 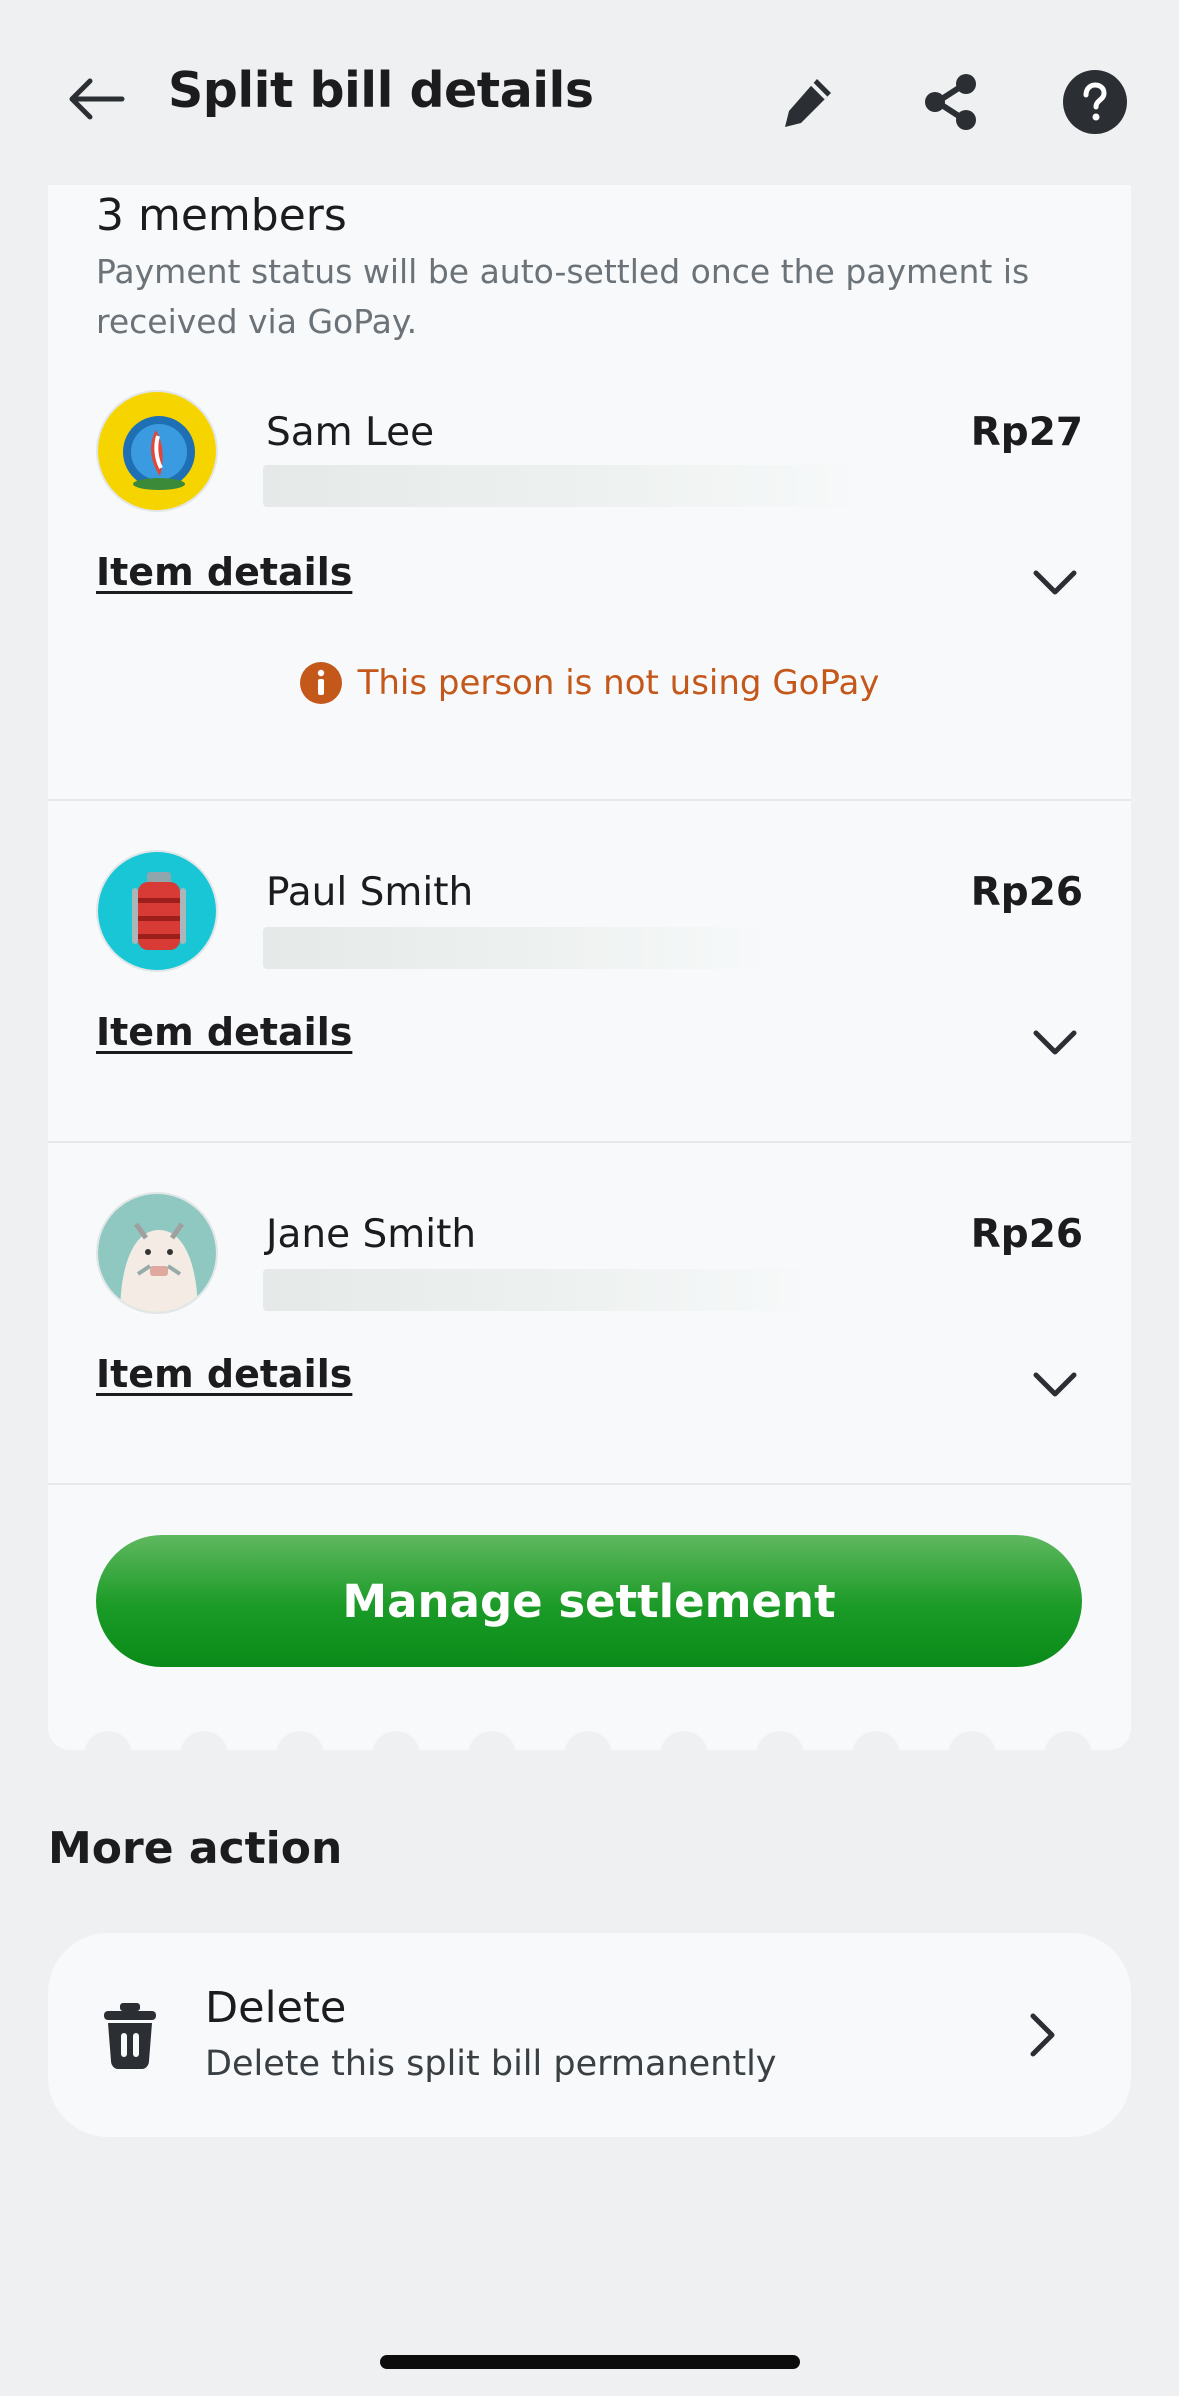 I want to click on question-icon, so click(x=1095, y=102).